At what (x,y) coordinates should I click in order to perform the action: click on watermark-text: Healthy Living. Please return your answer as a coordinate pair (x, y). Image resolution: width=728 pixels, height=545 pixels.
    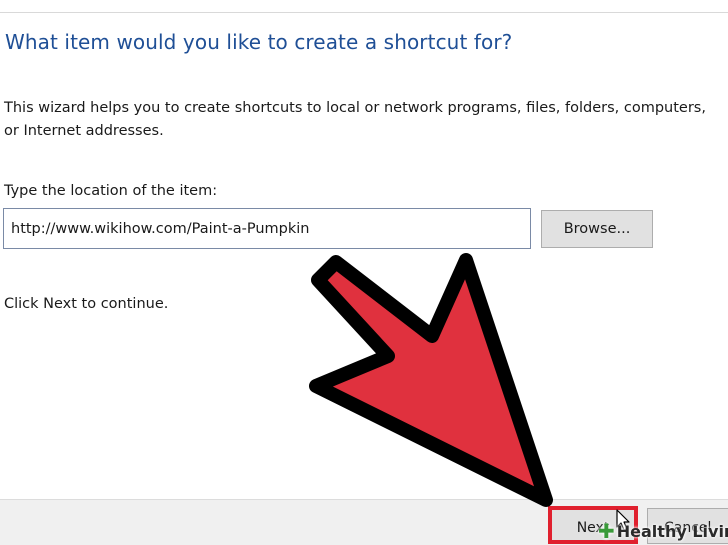
    Looking at the image, I should click on (672, 531).